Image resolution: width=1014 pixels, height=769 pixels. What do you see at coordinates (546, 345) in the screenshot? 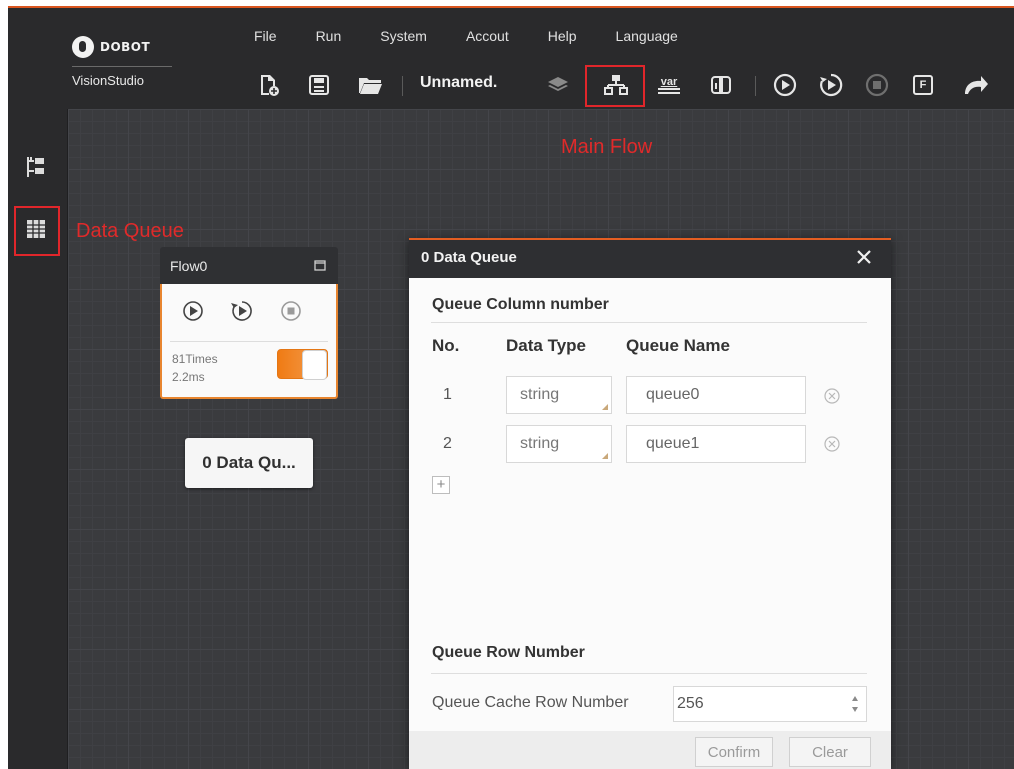
I see `column-header-type: Data Type` at bounding box center [546, 345].